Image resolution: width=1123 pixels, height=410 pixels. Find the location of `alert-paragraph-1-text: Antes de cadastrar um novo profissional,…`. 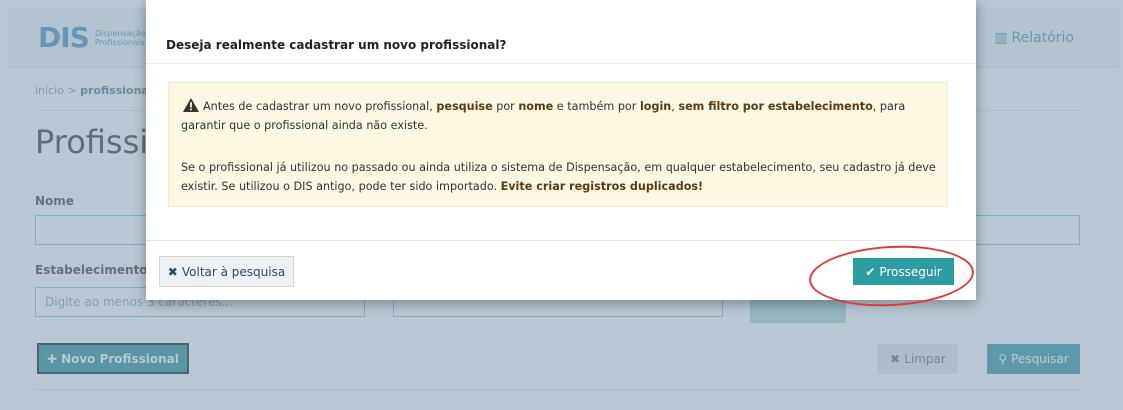

alert-paragraph-1-text: Antes de cadastrar um novo profissional,… is located at coordinates (543, 116).